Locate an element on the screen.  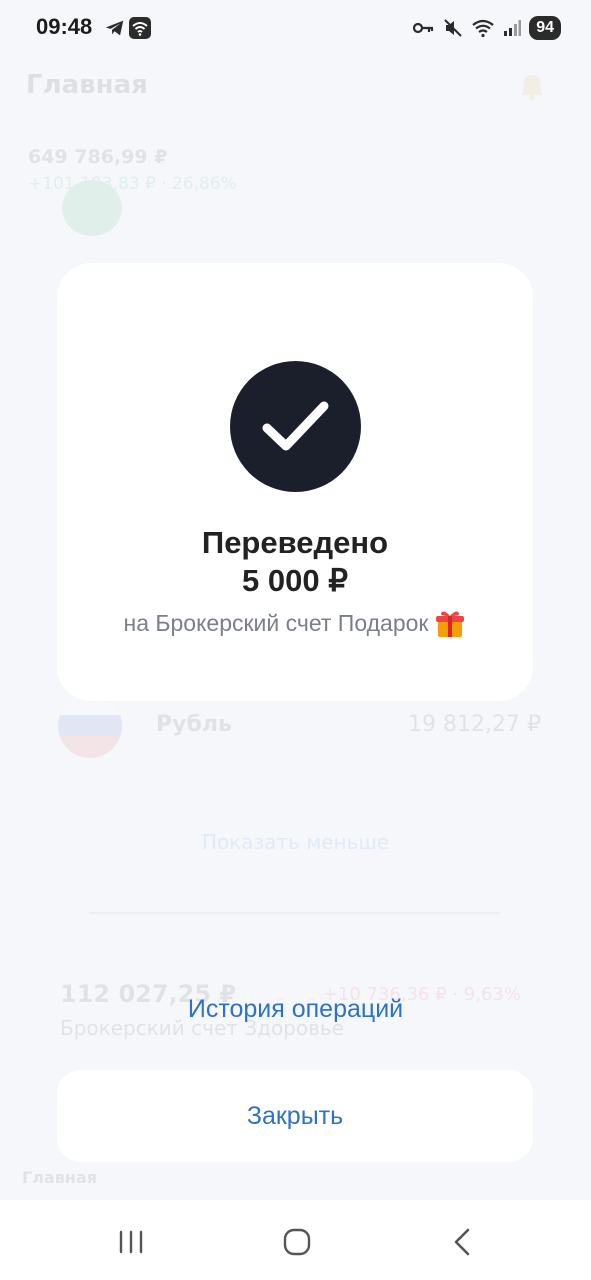
background-page-title: Главная is located at coordinates (87, 85).